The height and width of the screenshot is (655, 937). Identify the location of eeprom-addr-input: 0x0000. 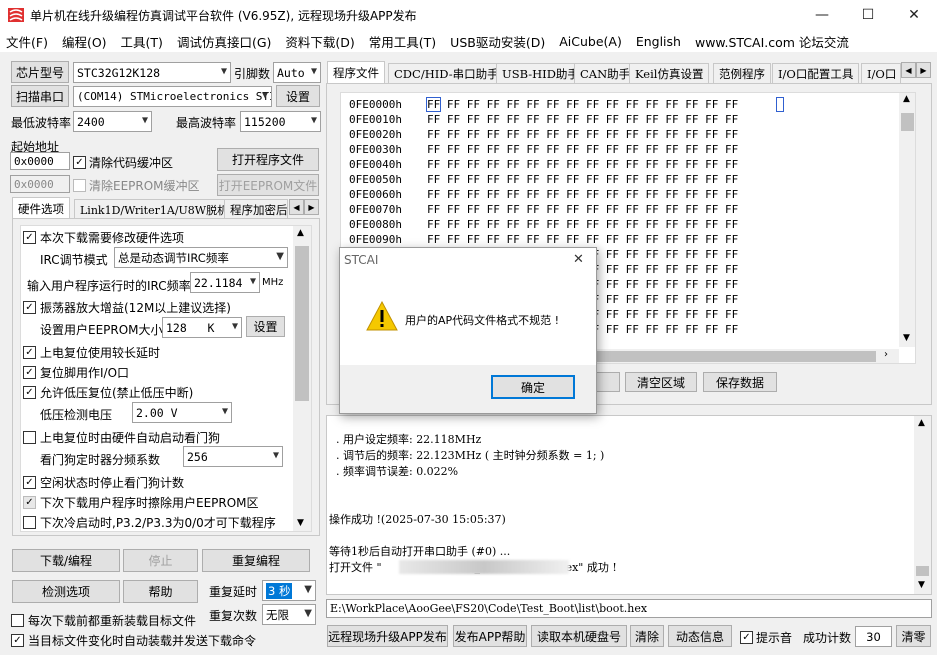
(40, 184).